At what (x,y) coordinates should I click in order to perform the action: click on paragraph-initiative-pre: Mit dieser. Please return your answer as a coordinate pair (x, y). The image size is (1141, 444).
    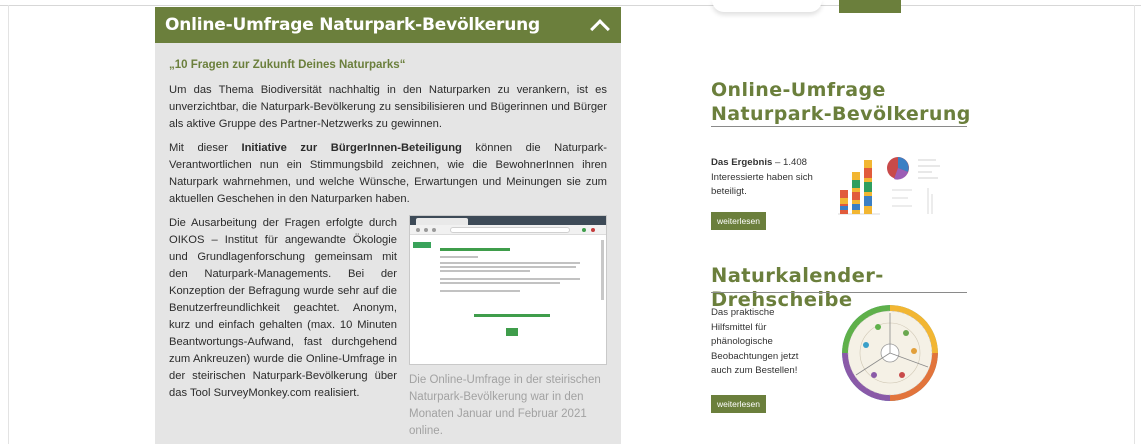
    Looking at the image, I should click on (205, 148).